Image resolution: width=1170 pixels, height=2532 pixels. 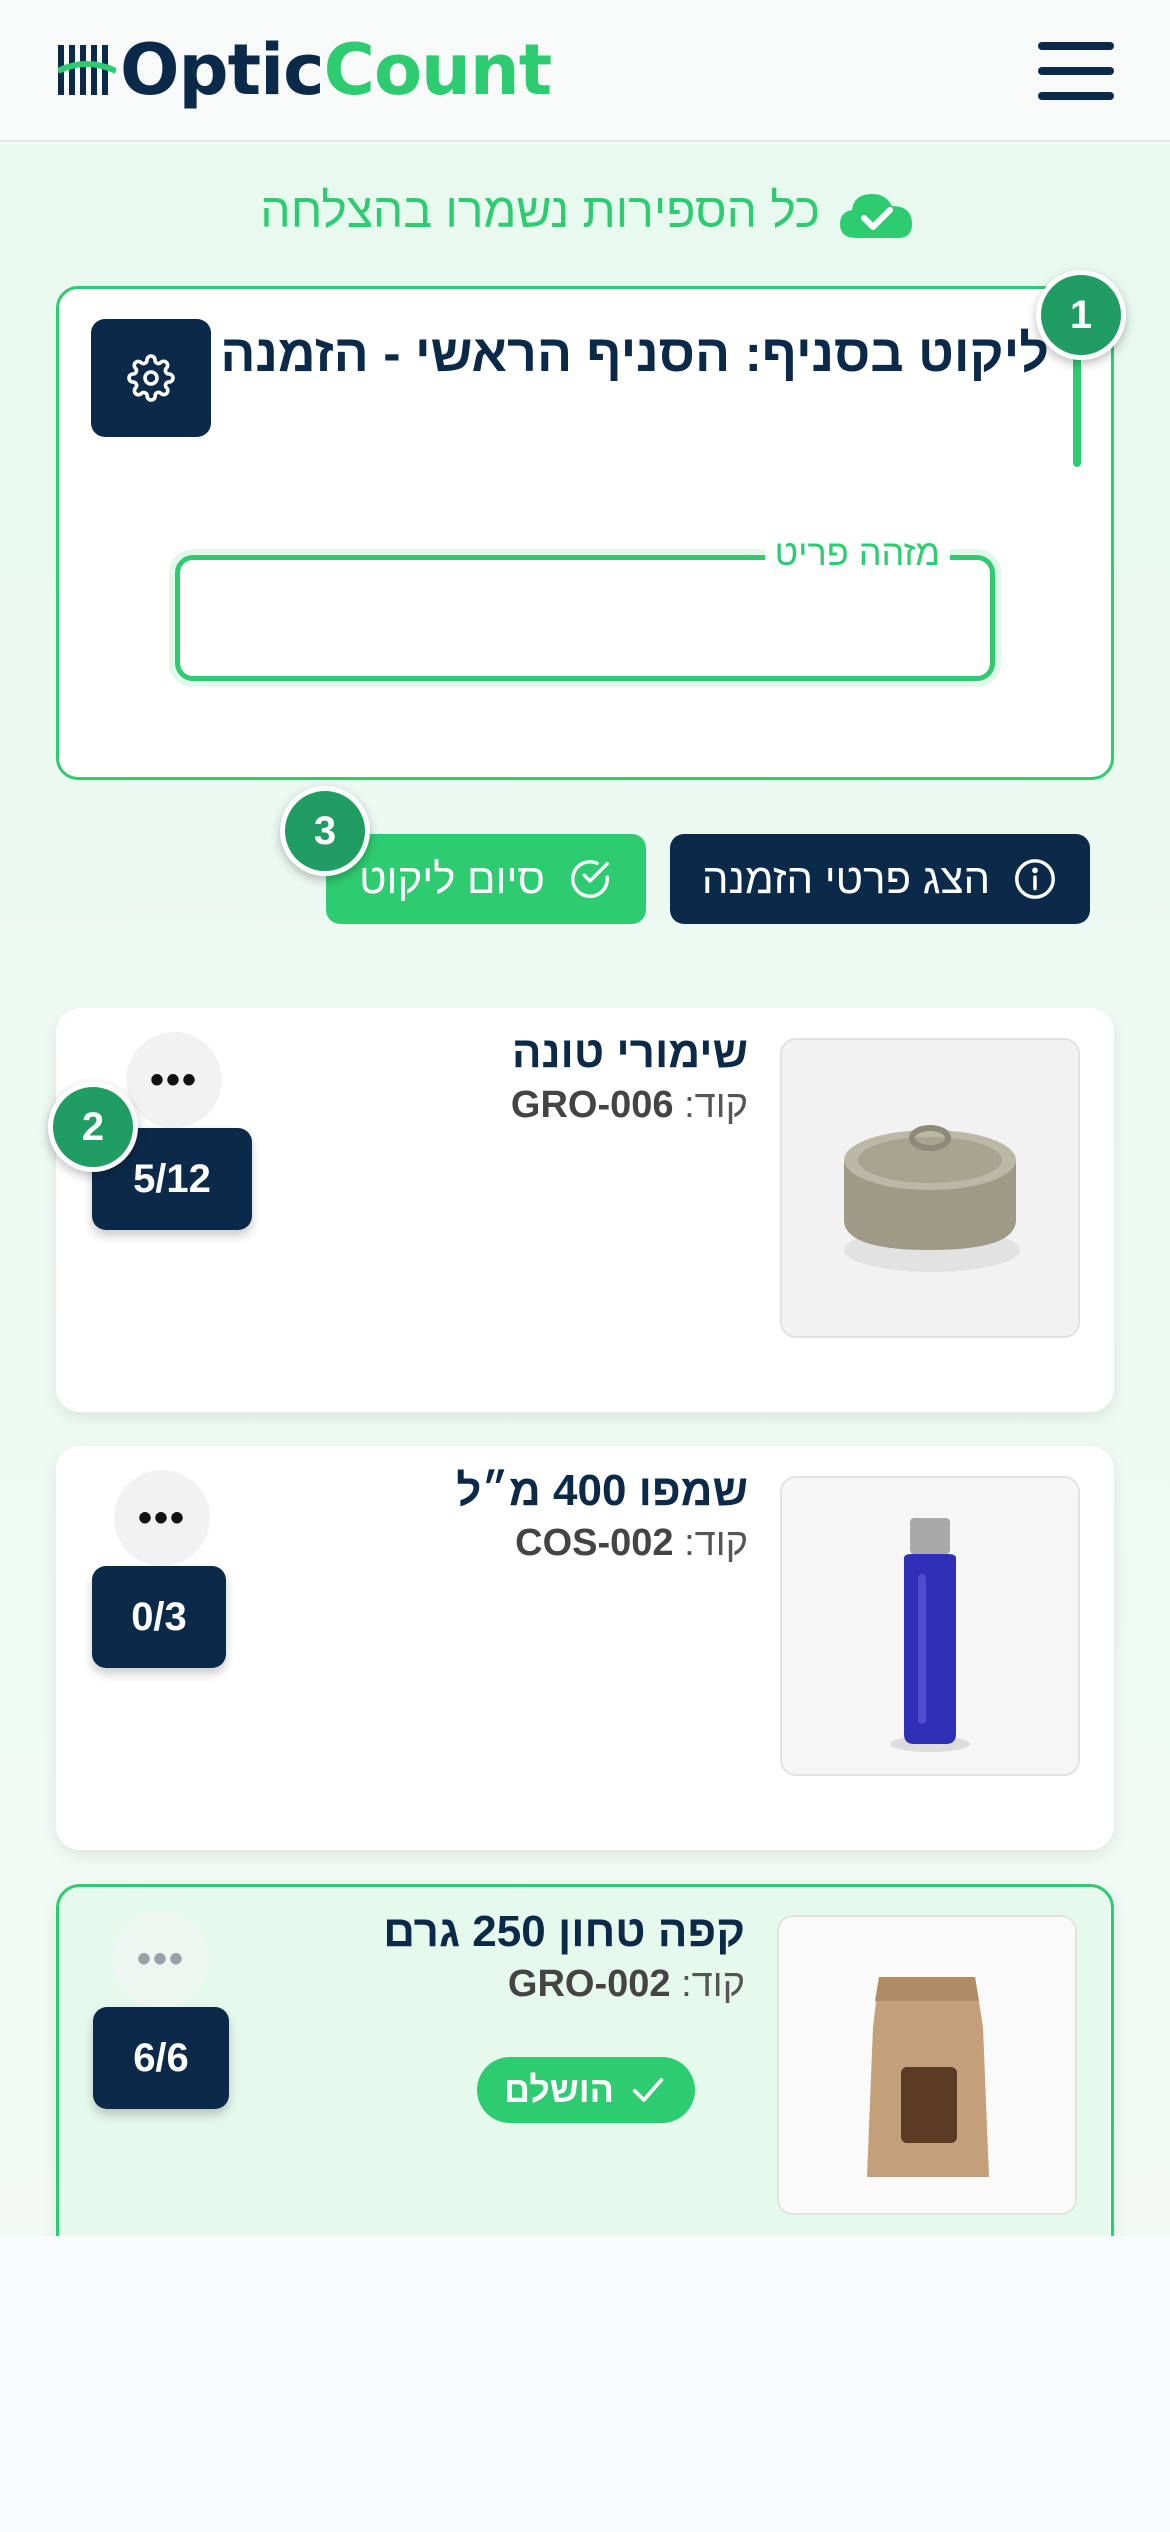 What do you see at coordinates (927, 2065) in the screenshot?
I see `product-image-coffee` at bounding box center [927, 2065].